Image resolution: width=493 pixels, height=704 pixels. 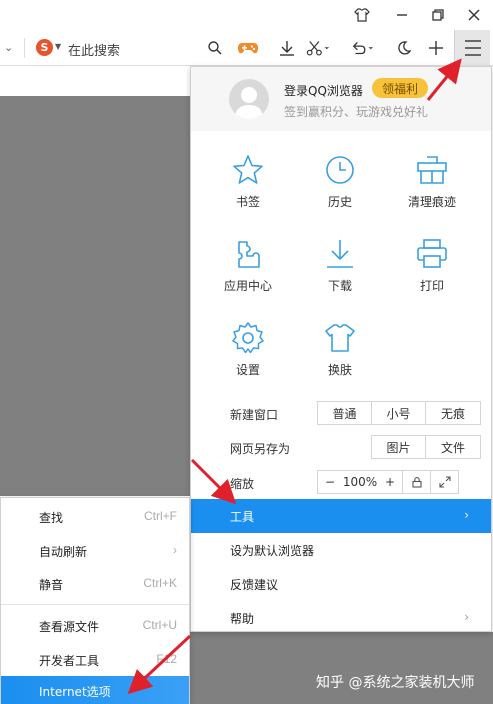 I want to click on search-icon, so click(x=215, y=48).